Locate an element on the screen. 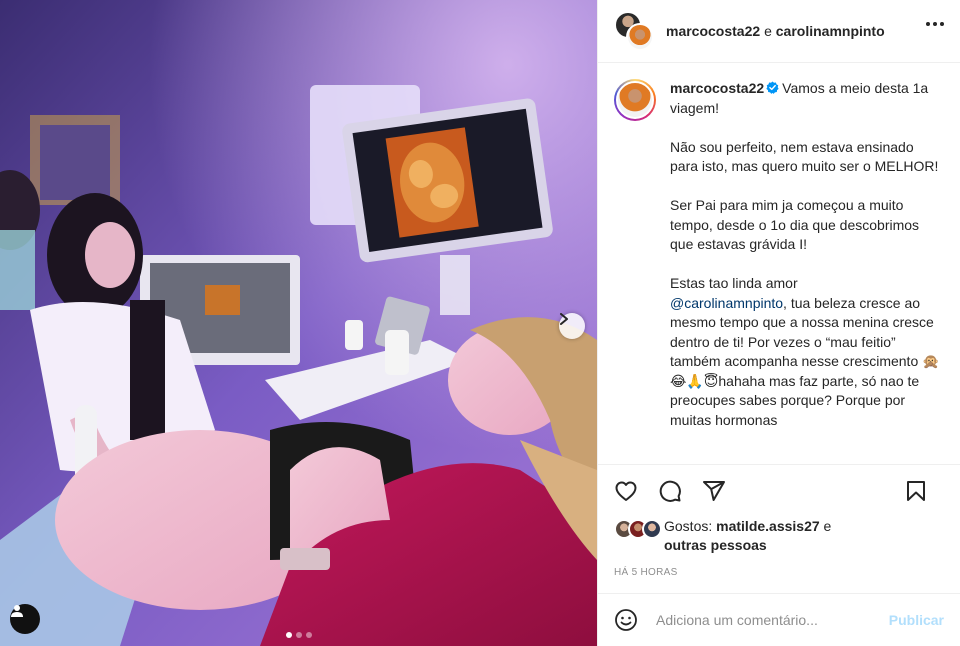 This screenshot has height=646, width=960. mention-link: @carolinamnpinto is located at coordinates (726, 303).